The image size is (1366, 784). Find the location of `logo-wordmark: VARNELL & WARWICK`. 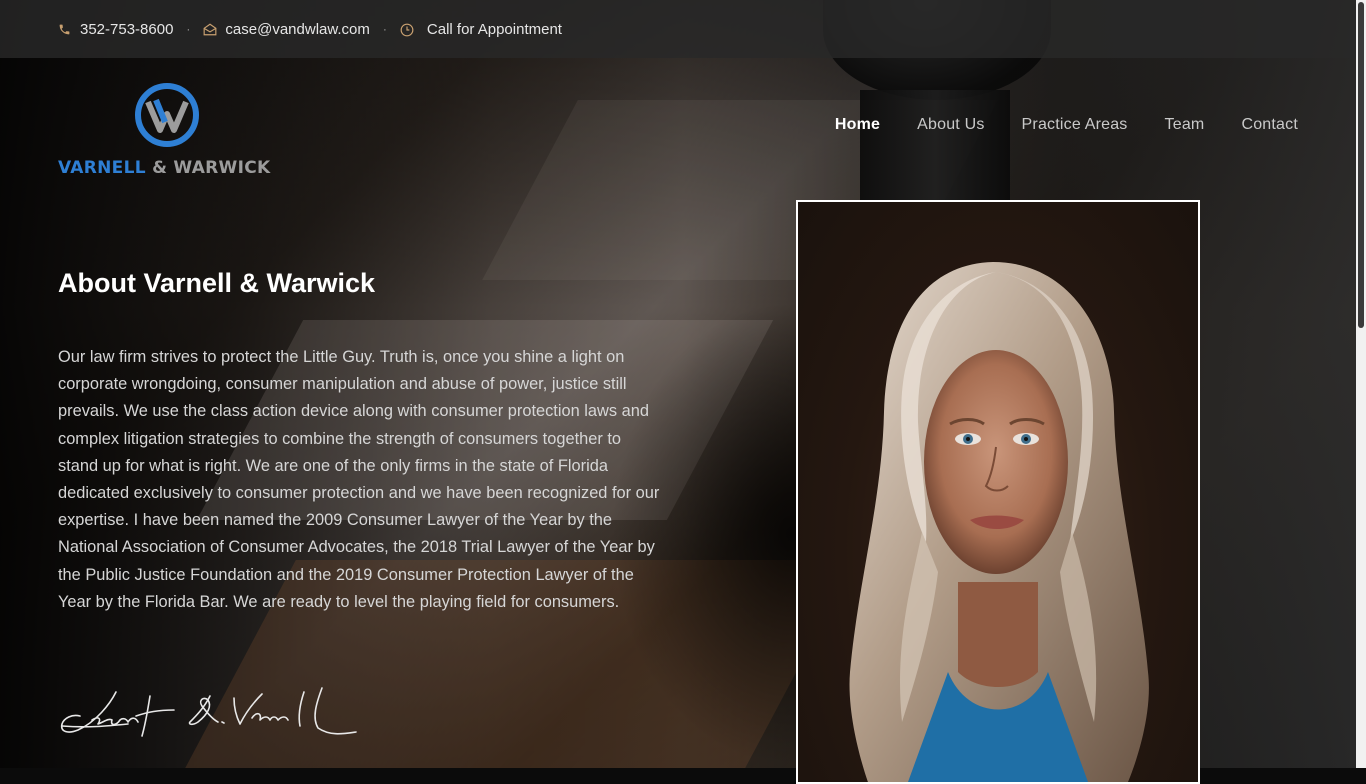

logo-wordmark: VARNELL & WARWICK is located at coordinates (164, 168).